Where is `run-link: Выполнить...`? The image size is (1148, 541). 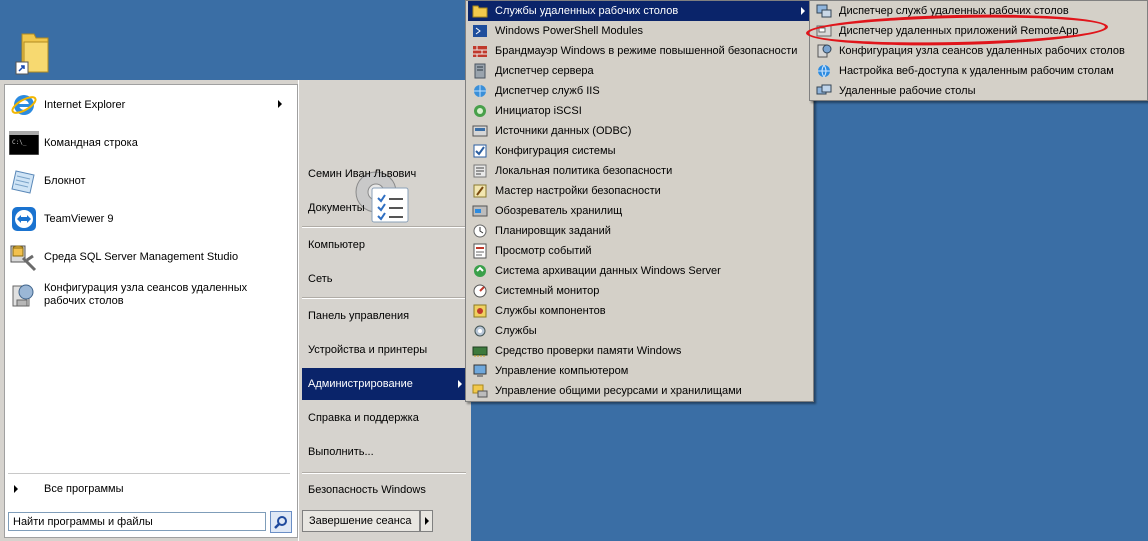
run-link: Выполнить... is located at coordinates (384, 452).